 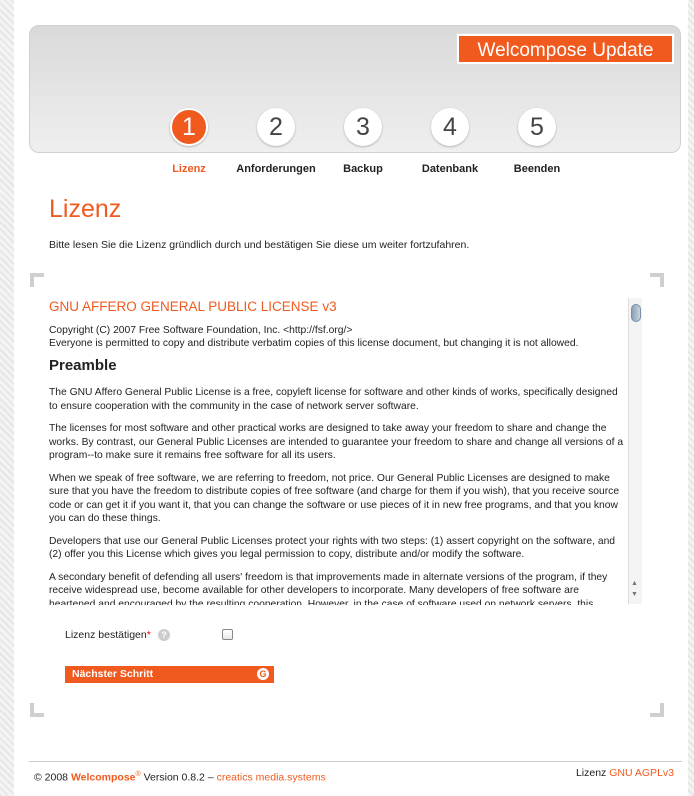 What do you see at coordinates (355, 761) in the screenshot?
I see `footer-divider` at bounding box center [355, 761].